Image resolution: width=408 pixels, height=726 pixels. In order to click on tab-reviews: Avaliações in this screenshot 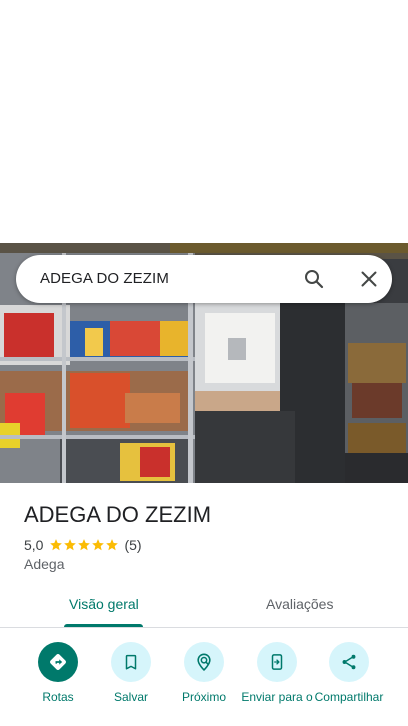, I will do `click(299, 606)`.